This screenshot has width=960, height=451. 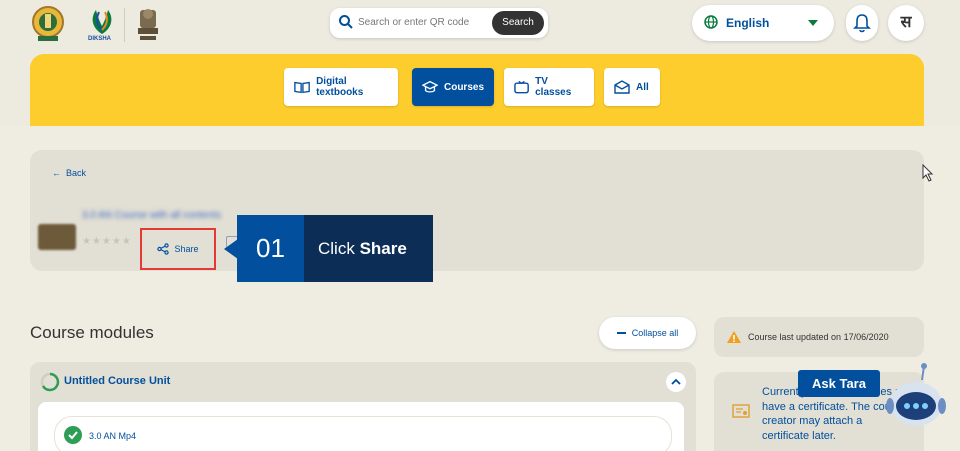 I want to click on back-link: ← Back, so click(x=69, y=173).